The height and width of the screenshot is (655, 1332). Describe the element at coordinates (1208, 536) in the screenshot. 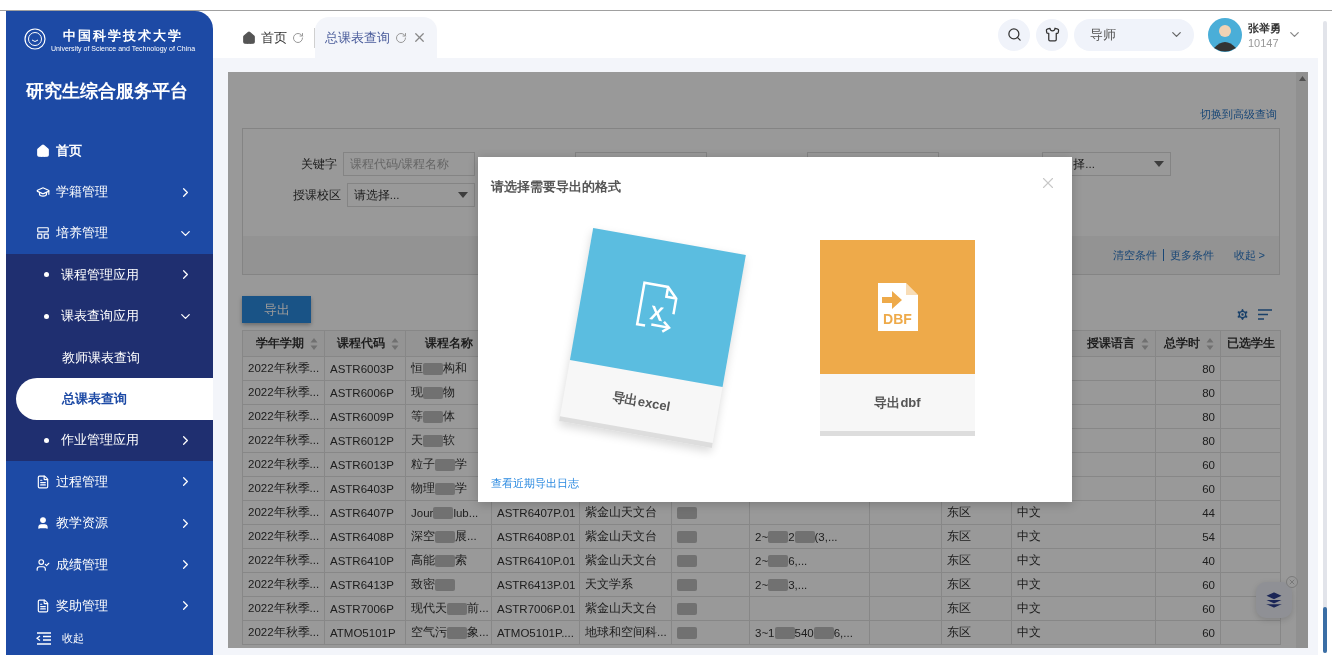

I see `table-cell-text: 54` at that location.